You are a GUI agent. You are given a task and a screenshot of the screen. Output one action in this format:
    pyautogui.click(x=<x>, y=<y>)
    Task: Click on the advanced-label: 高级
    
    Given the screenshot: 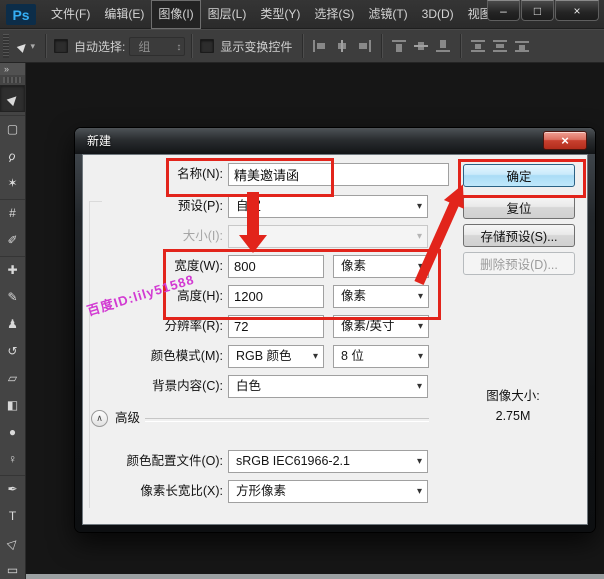 What is the action you would take?
    pyautogui.click(x=128, y=418)
    